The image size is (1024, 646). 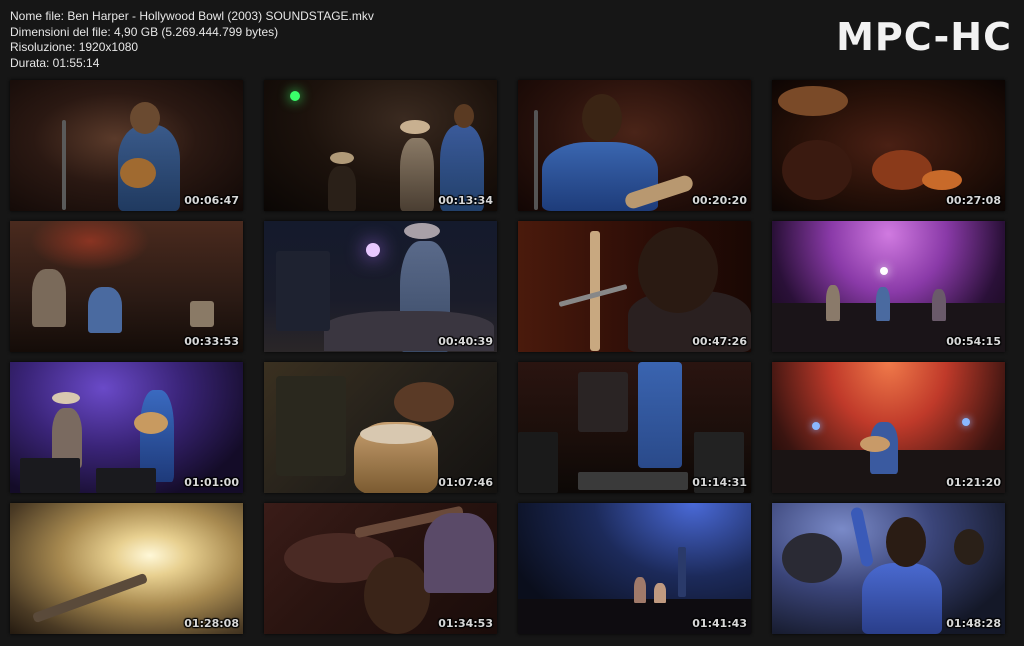 What do you see at coordinates (719, 482) in the screenshot?
I see `timestamp-label: 01:14:31` at bounding box center [719, 482].